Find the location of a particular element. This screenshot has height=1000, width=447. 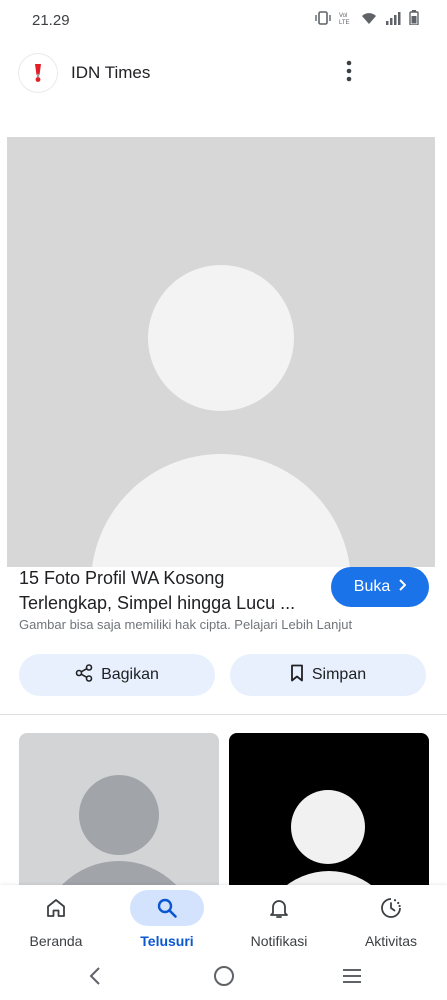

share-button-label: Bagikan is located at coordinates (130, 674).